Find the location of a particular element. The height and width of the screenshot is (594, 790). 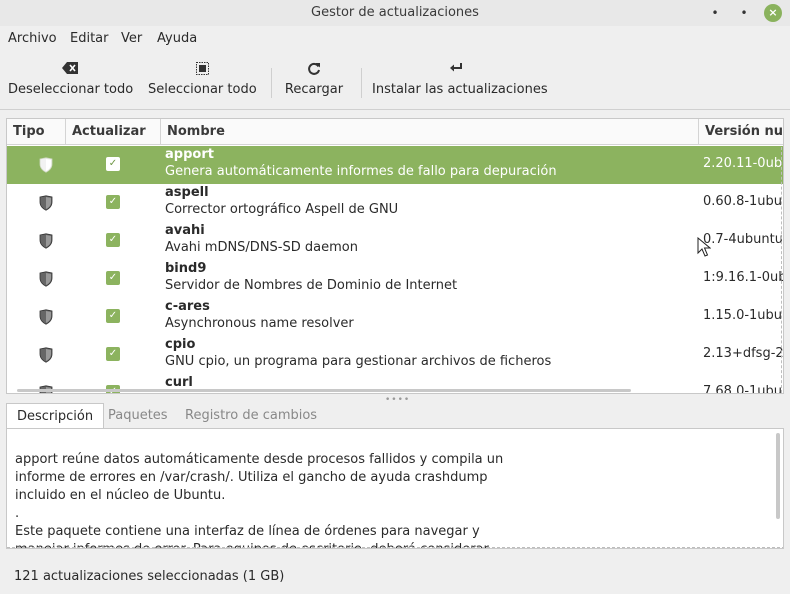

return-arrow-icon is located at coordinates (456, 64).